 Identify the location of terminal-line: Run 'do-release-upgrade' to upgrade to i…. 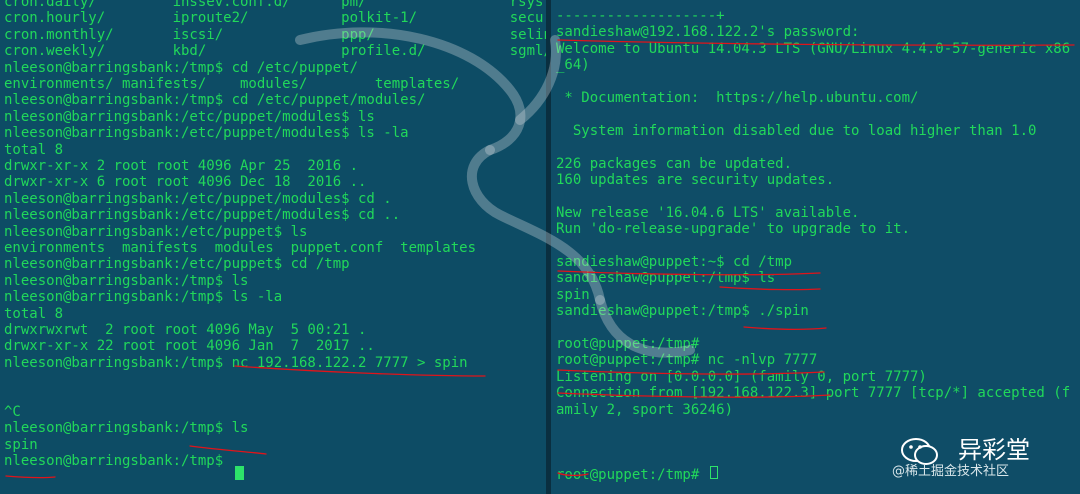
(733, 229).